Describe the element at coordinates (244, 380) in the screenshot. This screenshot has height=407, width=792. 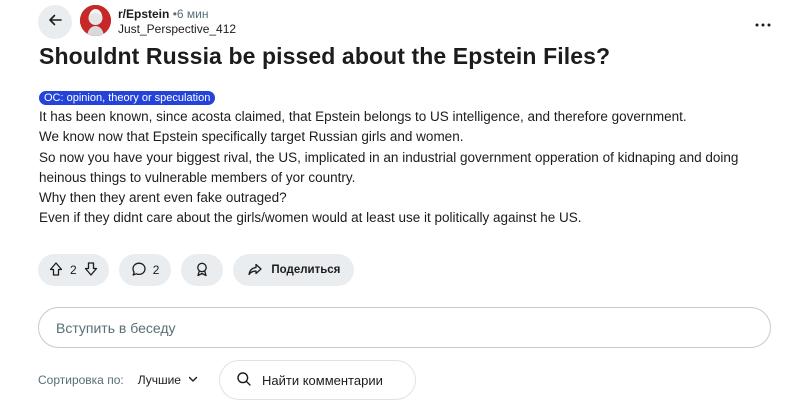
I see `search-icon` at that location.